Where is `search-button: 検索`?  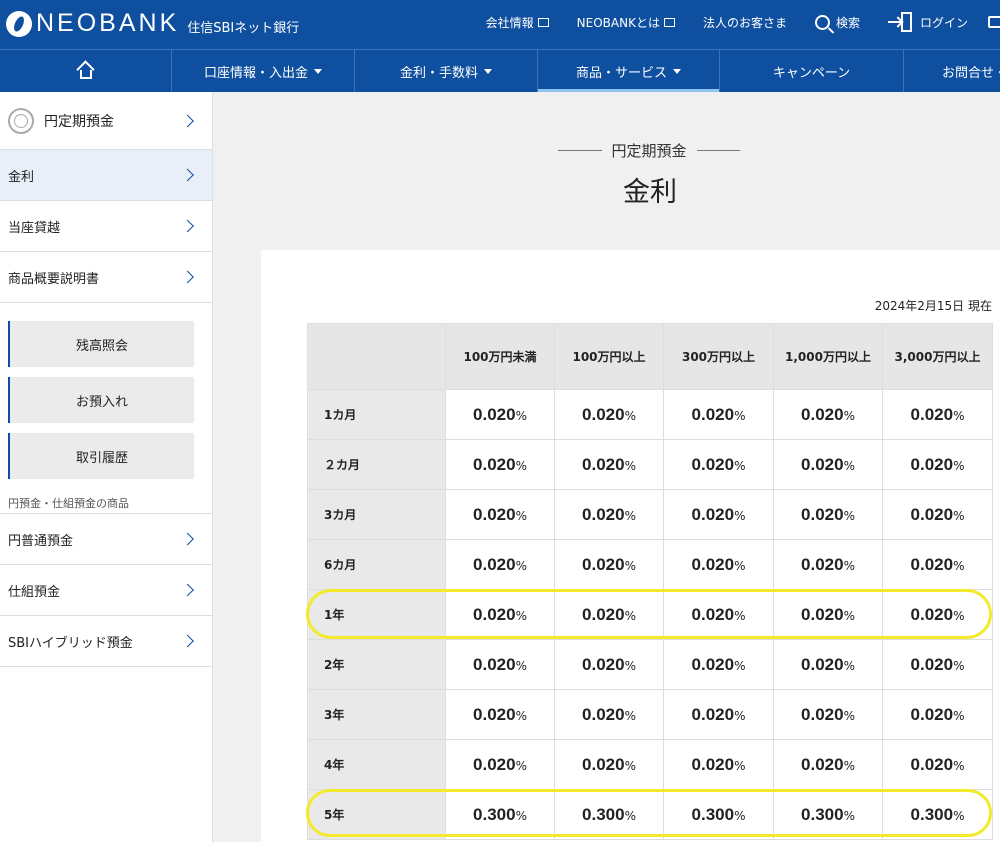 search-button: 検索 is located at coordinates (837, 22).